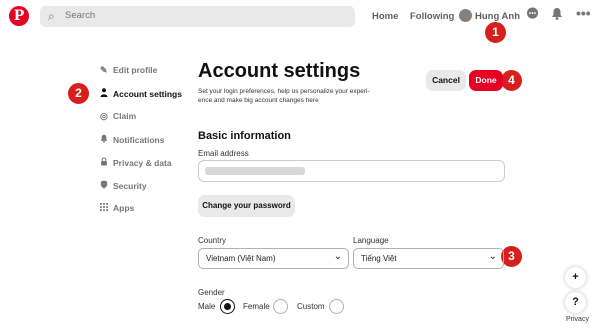 The height and width of the screenshot is (331, 600). I want to click on pencil-icon: ✎, so click(104, 70).